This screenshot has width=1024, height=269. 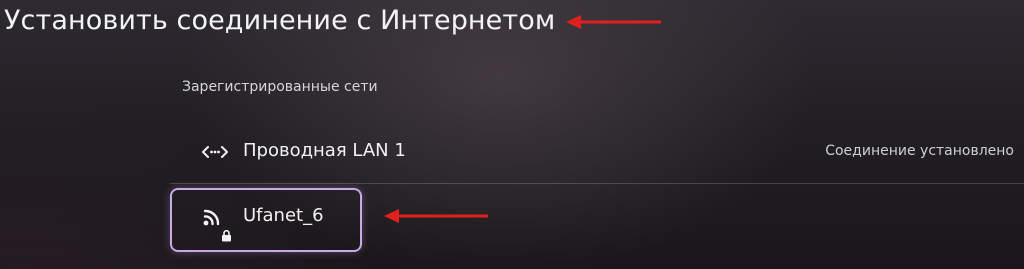 I want to click on registered-networks-label: Зарегистрированные сети, so click(x=280, y=87).